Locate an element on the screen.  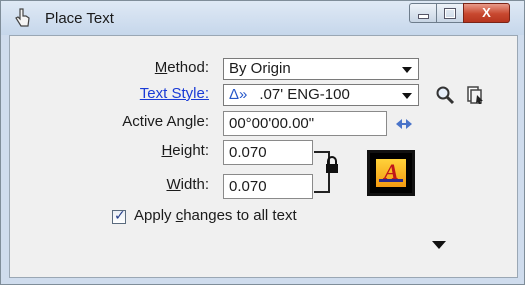
angle-step-icon is located at coordinates (404, 124).